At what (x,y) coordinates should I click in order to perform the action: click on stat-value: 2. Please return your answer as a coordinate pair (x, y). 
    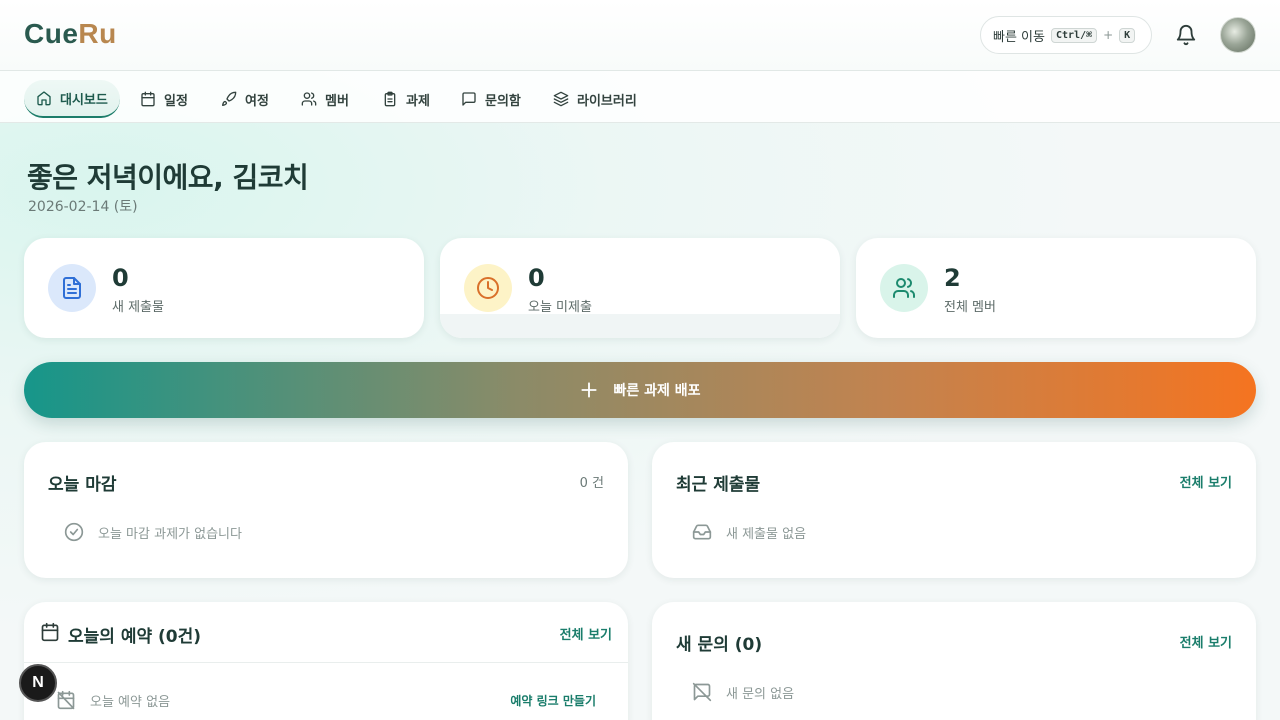
    Looking at the image, I should click on (952, 278).